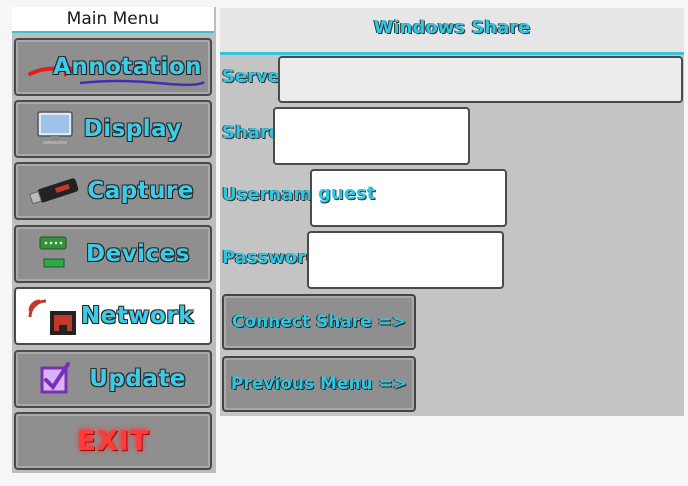  Describe the element at coordinates (56, 191) in the screenshot. I see `usb-stick-icon` at that location.